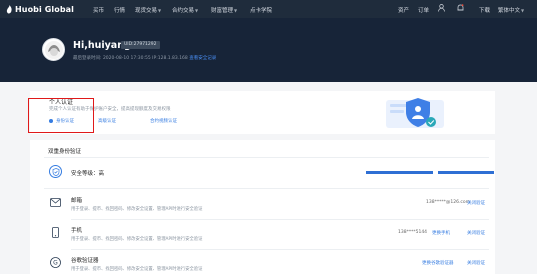 The height and width of the screenshot is (274, 537). What do you see at coordinates (484, 10) in the screenshot?
I see `nav-download: 下载` at bounding box center [484, 10].